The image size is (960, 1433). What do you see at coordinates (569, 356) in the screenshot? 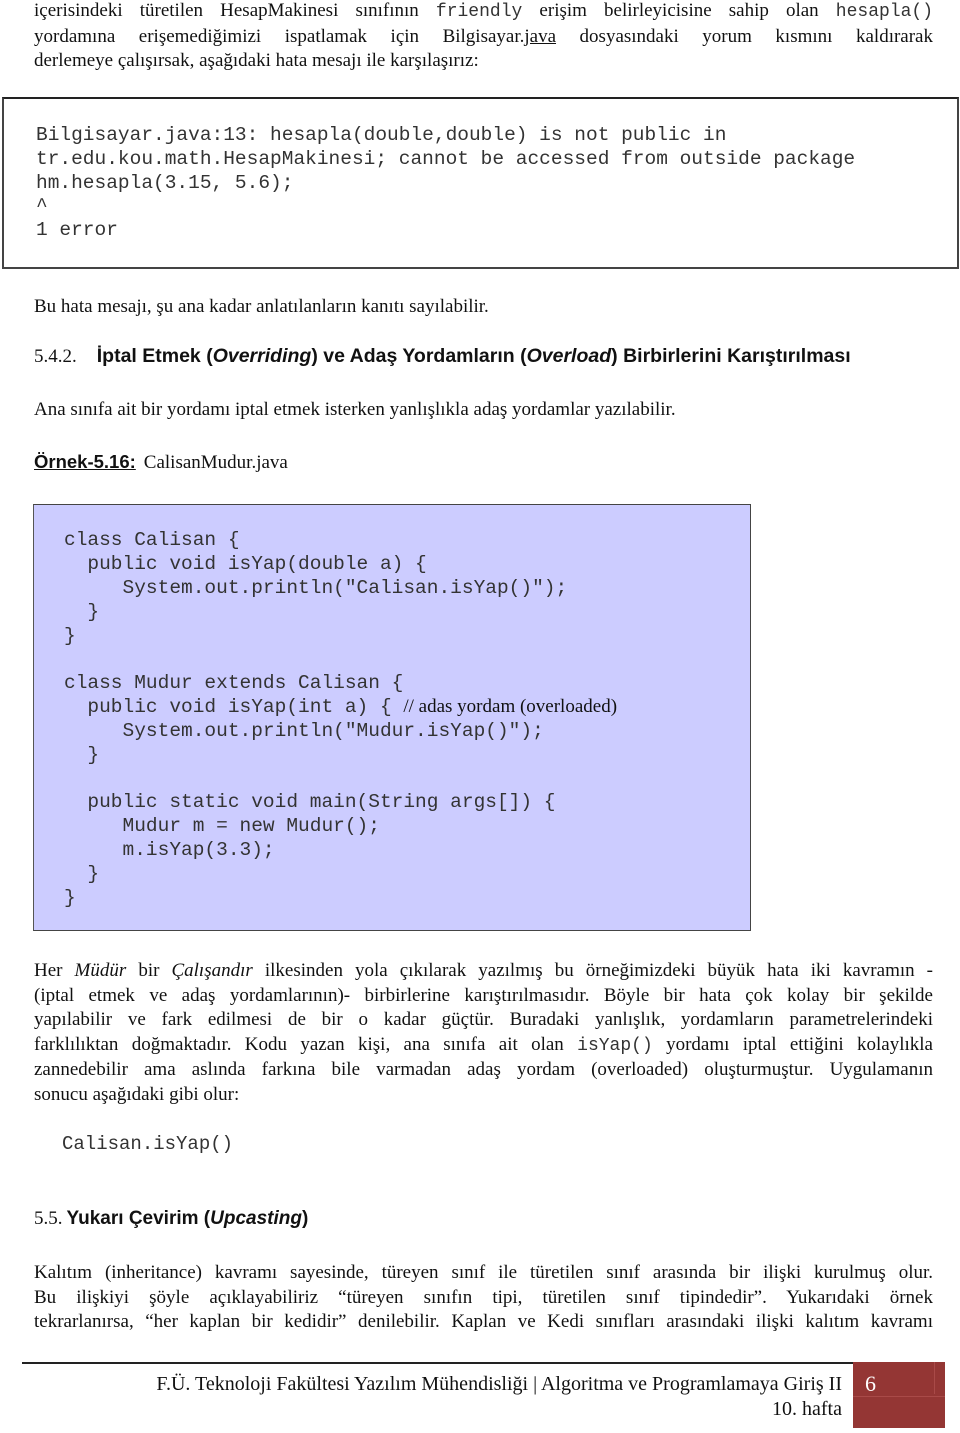
I see `title-italic: Overload` at bounding box center [569, 356].